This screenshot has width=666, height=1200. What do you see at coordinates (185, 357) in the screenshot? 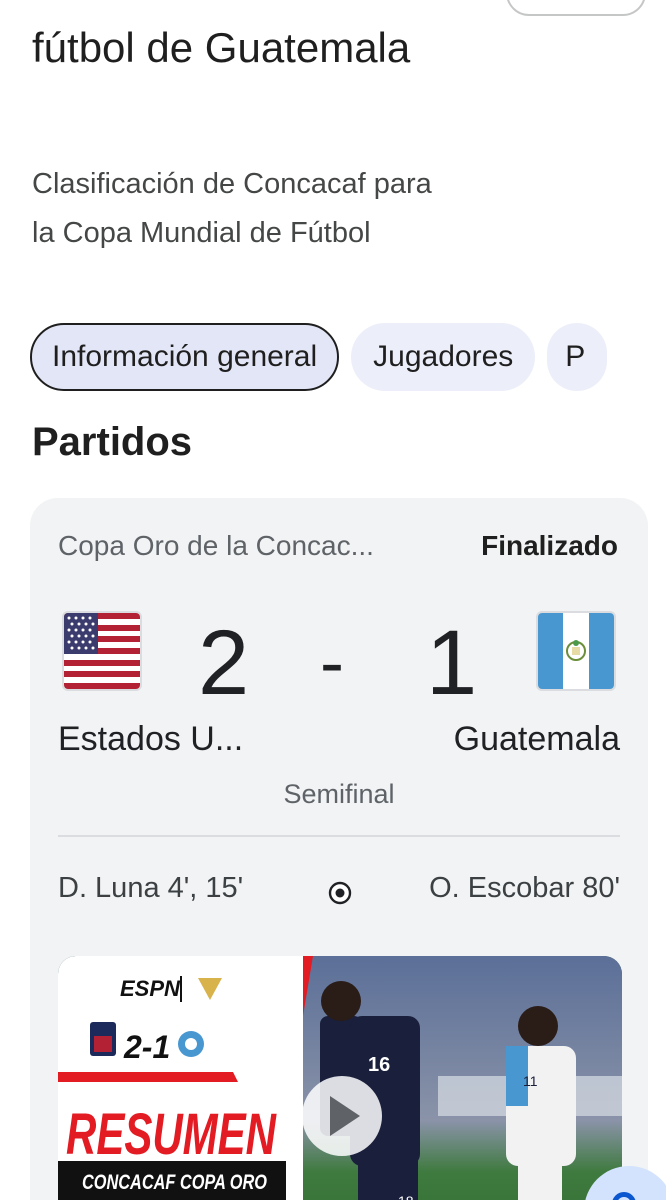
I see `tab-informacion-general: Información general` at bounding box center [185, 357].